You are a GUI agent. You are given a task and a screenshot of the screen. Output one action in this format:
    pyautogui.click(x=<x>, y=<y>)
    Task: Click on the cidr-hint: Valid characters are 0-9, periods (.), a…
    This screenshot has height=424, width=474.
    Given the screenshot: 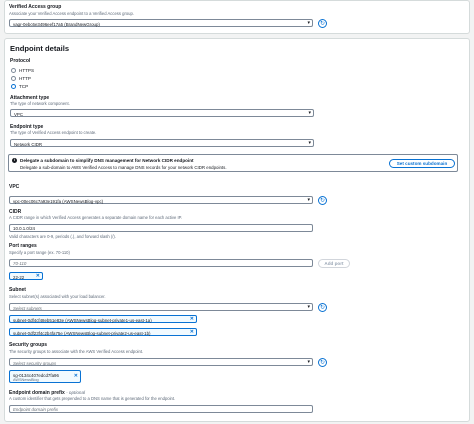 What is the action you would take?
    pyautogui.click(x=62, y=236)
    